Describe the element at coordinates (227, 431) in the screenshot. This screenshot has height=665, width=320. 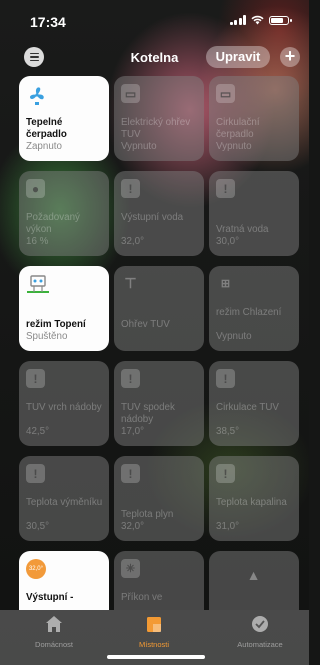
I see `tile-status: 38,5°` at that location.